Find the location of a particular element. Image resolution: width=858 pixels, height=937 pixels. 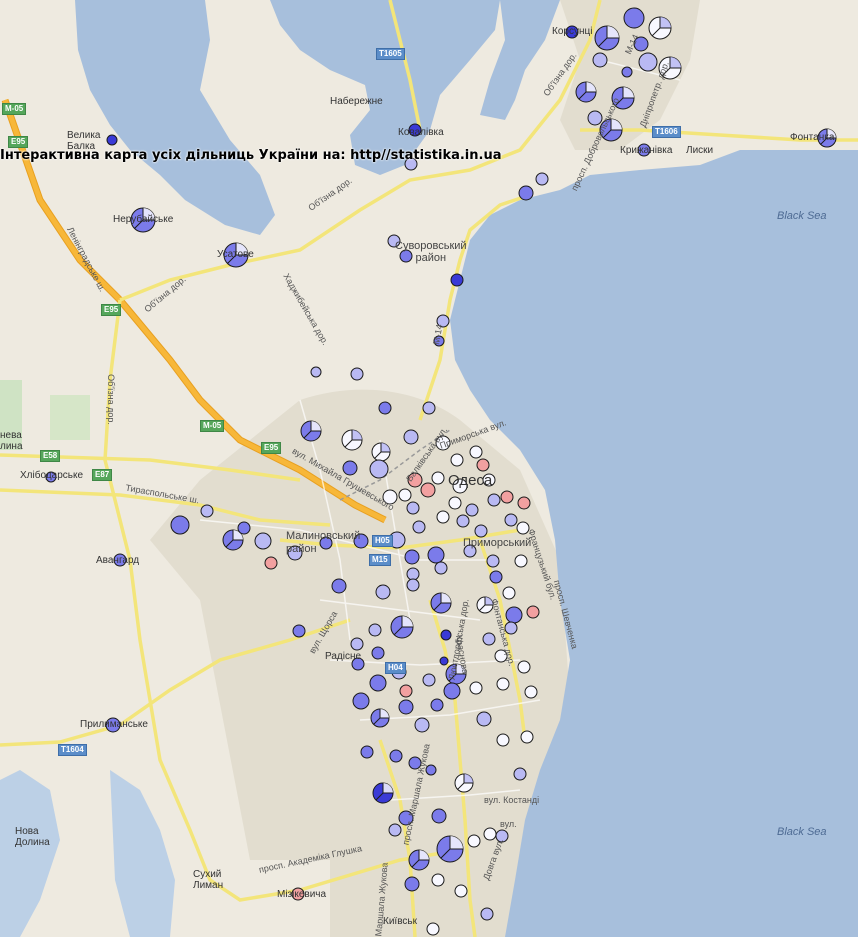

place-naberezhne: Набережне is located at coordinates (356, 101).